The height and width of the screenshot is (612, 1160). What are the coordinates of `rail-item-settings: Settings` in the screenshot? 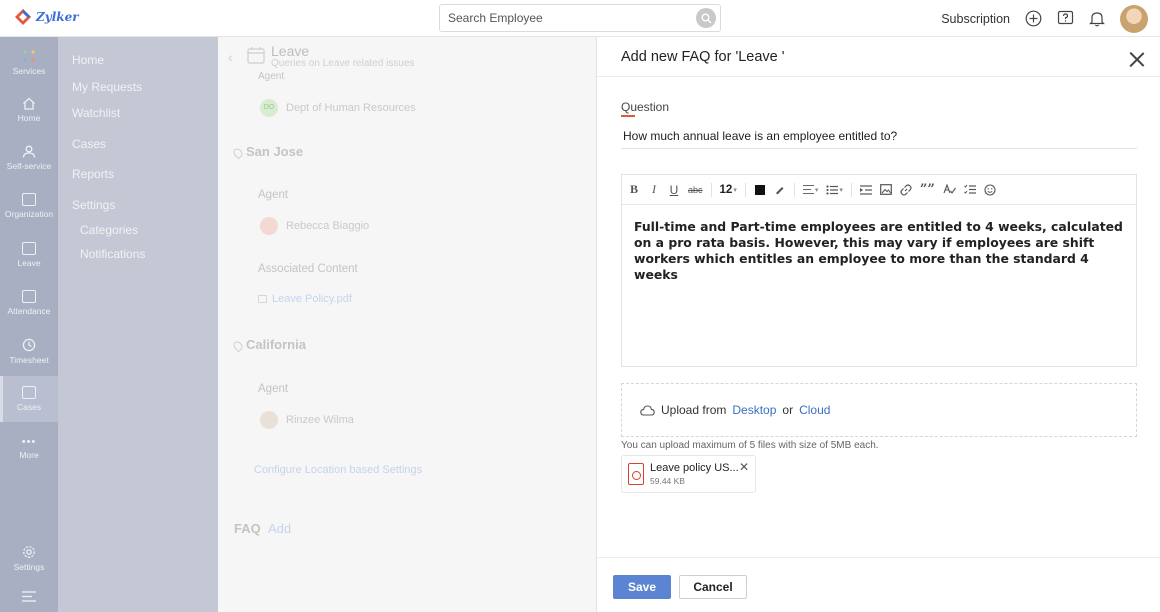 It's located at (29, 558).